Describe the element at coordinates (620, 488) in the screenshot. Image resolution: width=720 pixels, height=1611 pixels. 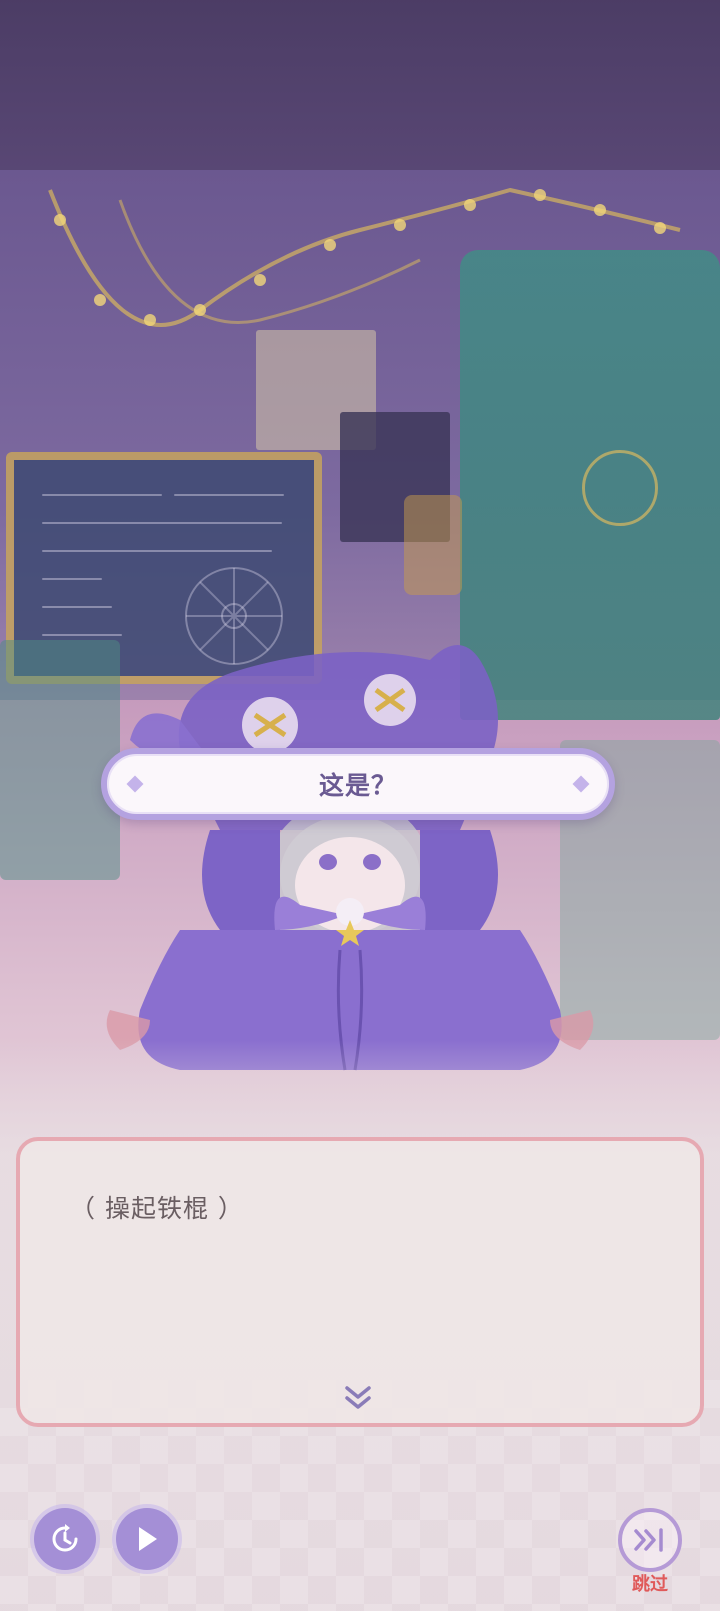
I see `wardrobe-sun-emblem` at that location.